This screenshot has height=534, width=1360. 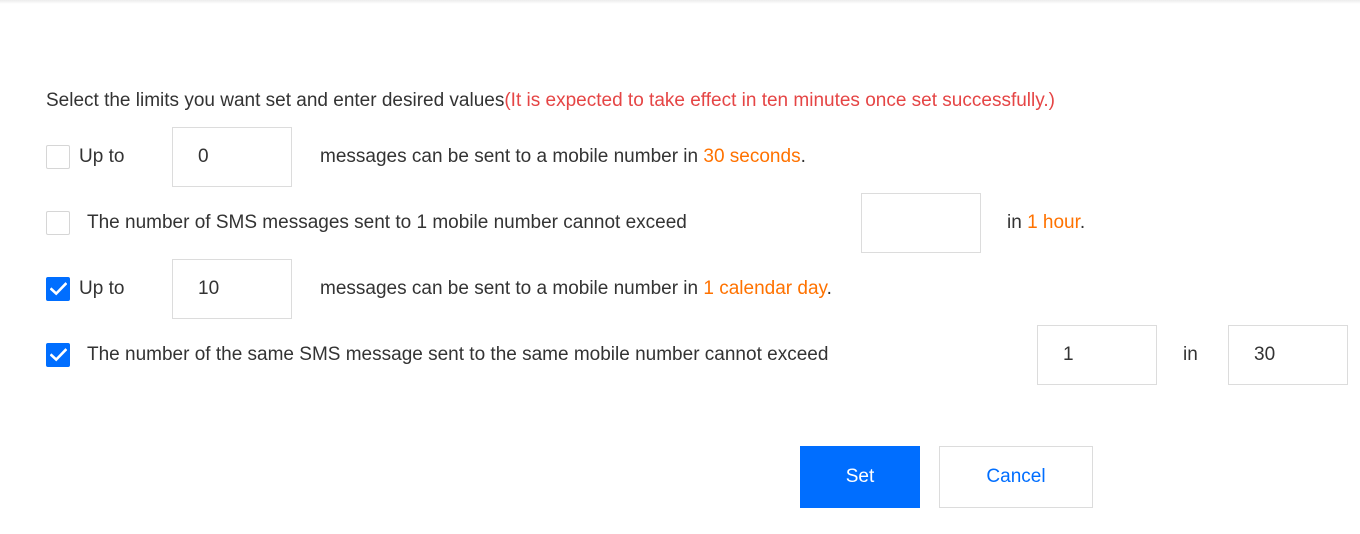 What do you see at coordinates (921, 223) in the screenshot?
I see `rule-2-count-input` at bounding box center [921, 223].